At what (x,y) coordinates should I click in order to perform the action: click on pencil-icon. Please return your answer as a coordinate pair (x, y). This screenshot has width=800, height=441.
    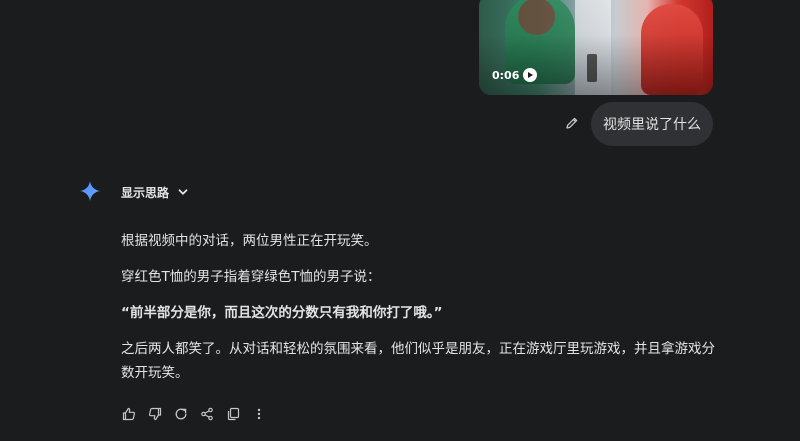
    Looking at the image, I should click on (572, 123).